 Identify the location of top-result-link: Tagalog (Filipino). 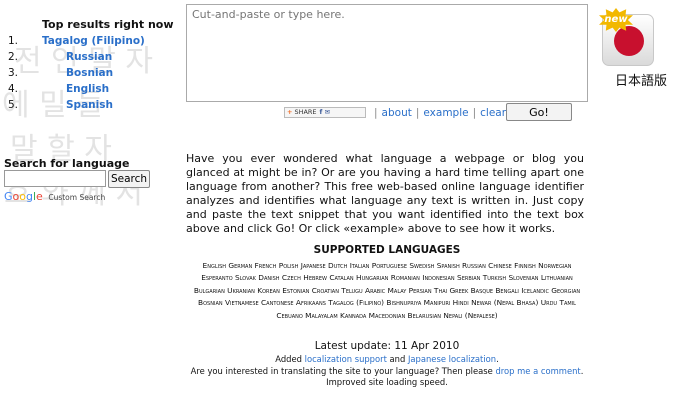
(93, 41).